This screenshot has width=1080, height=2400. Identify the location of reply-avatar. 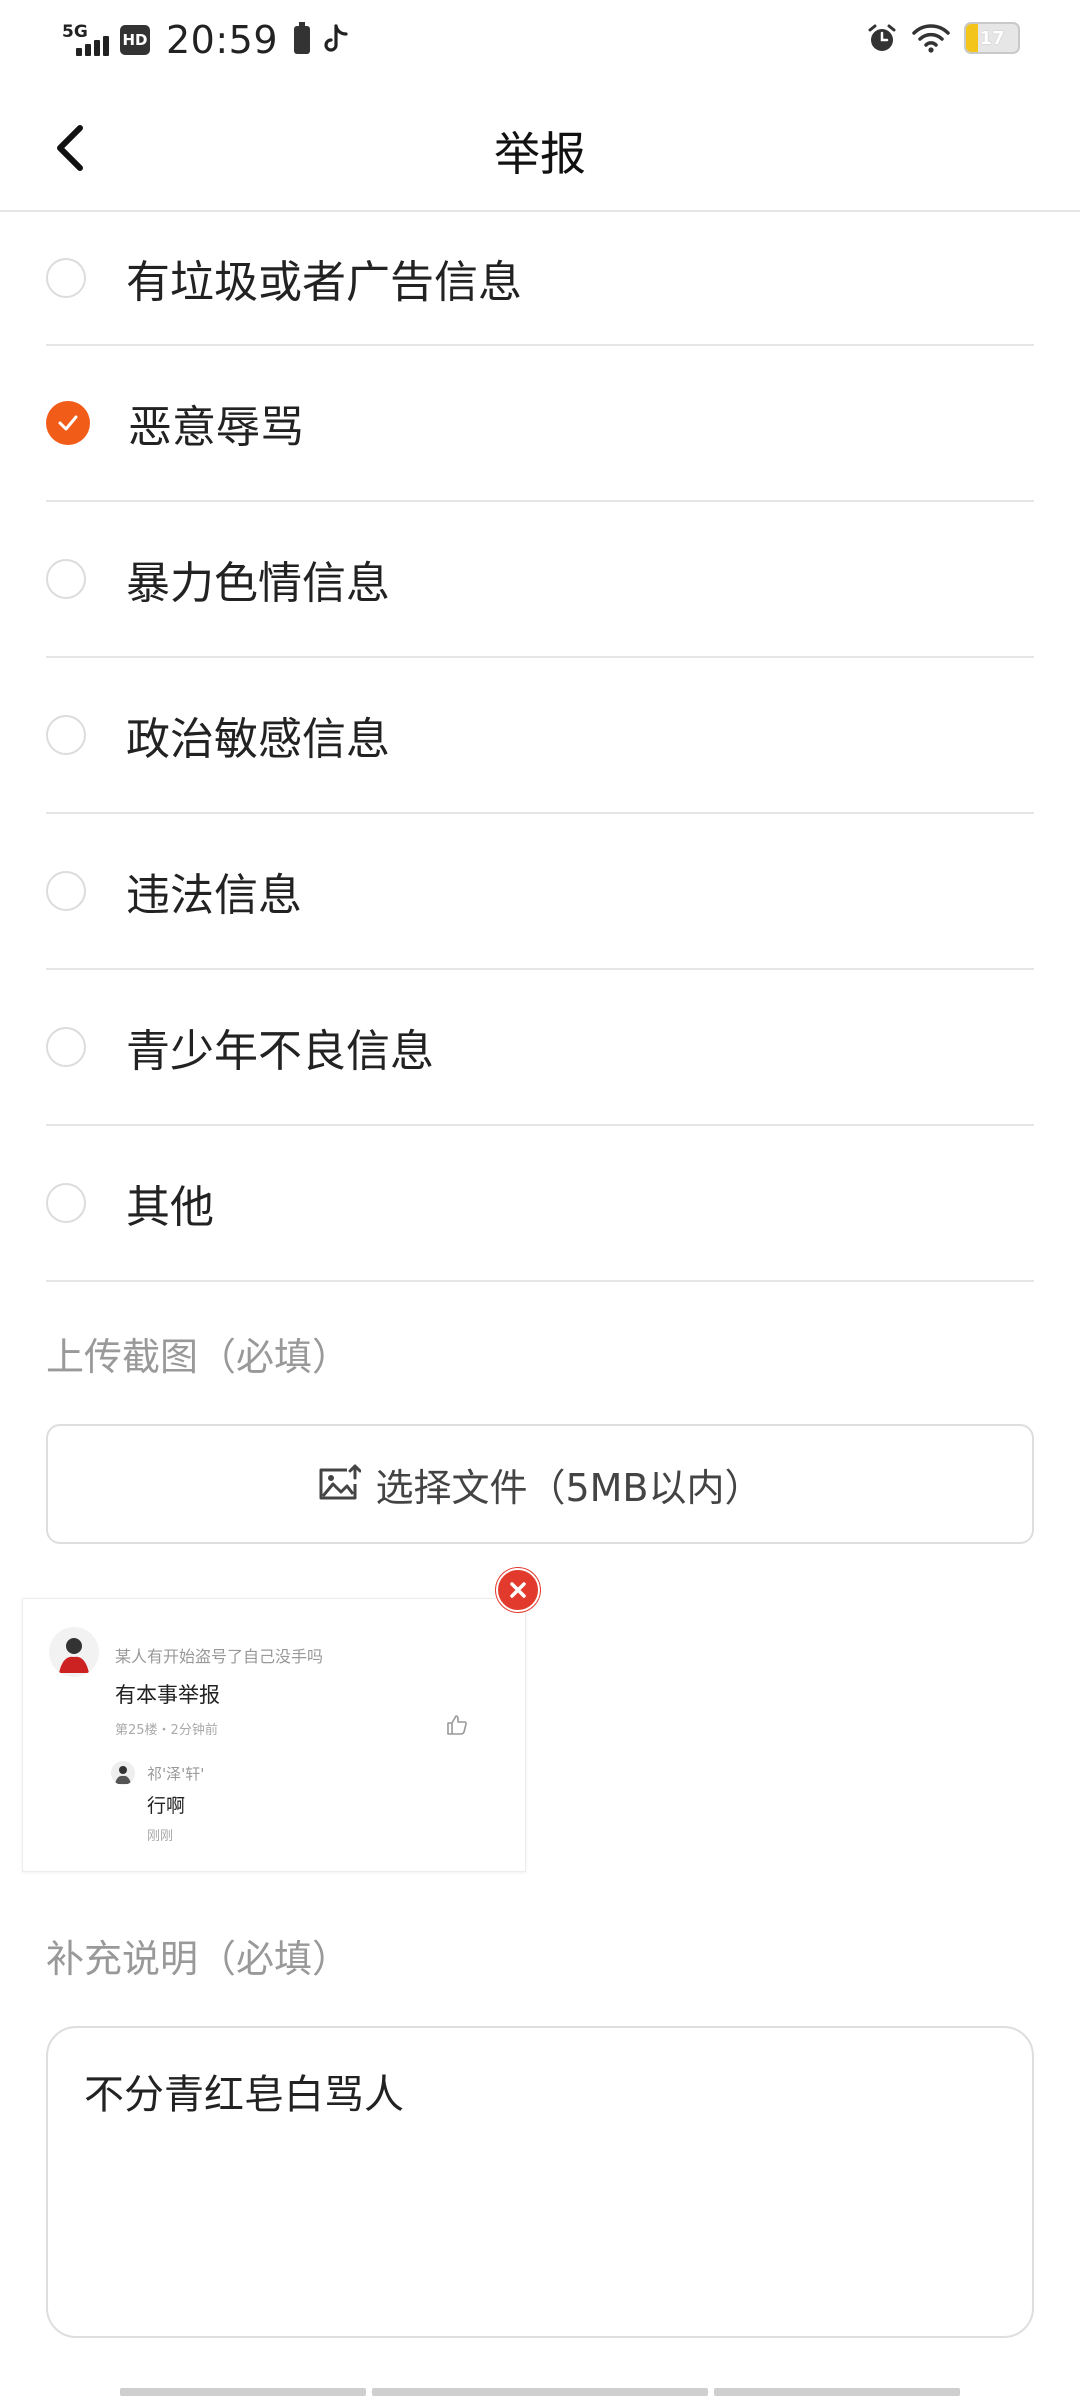
(123, 1773).